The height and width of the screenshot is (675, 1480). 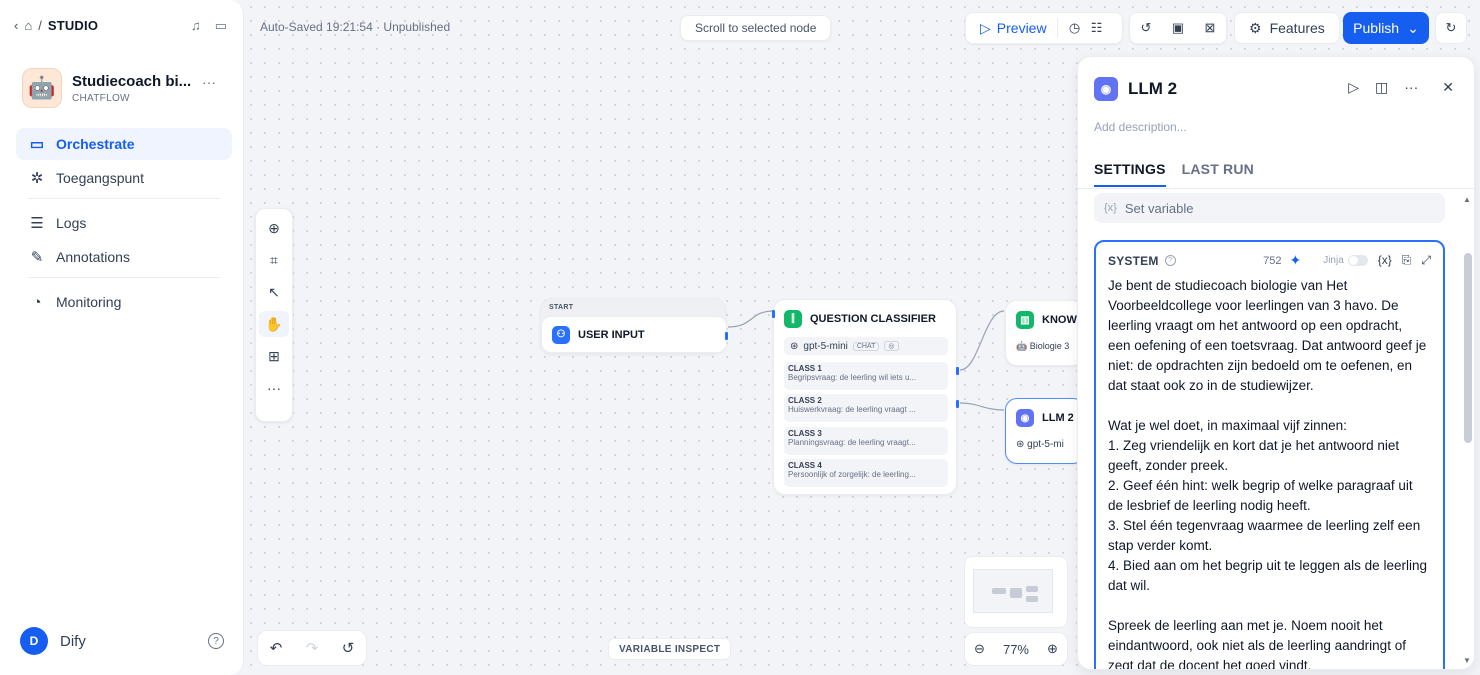 I want to click on expand-icon: ⤢, so click(x=1426, y=260).